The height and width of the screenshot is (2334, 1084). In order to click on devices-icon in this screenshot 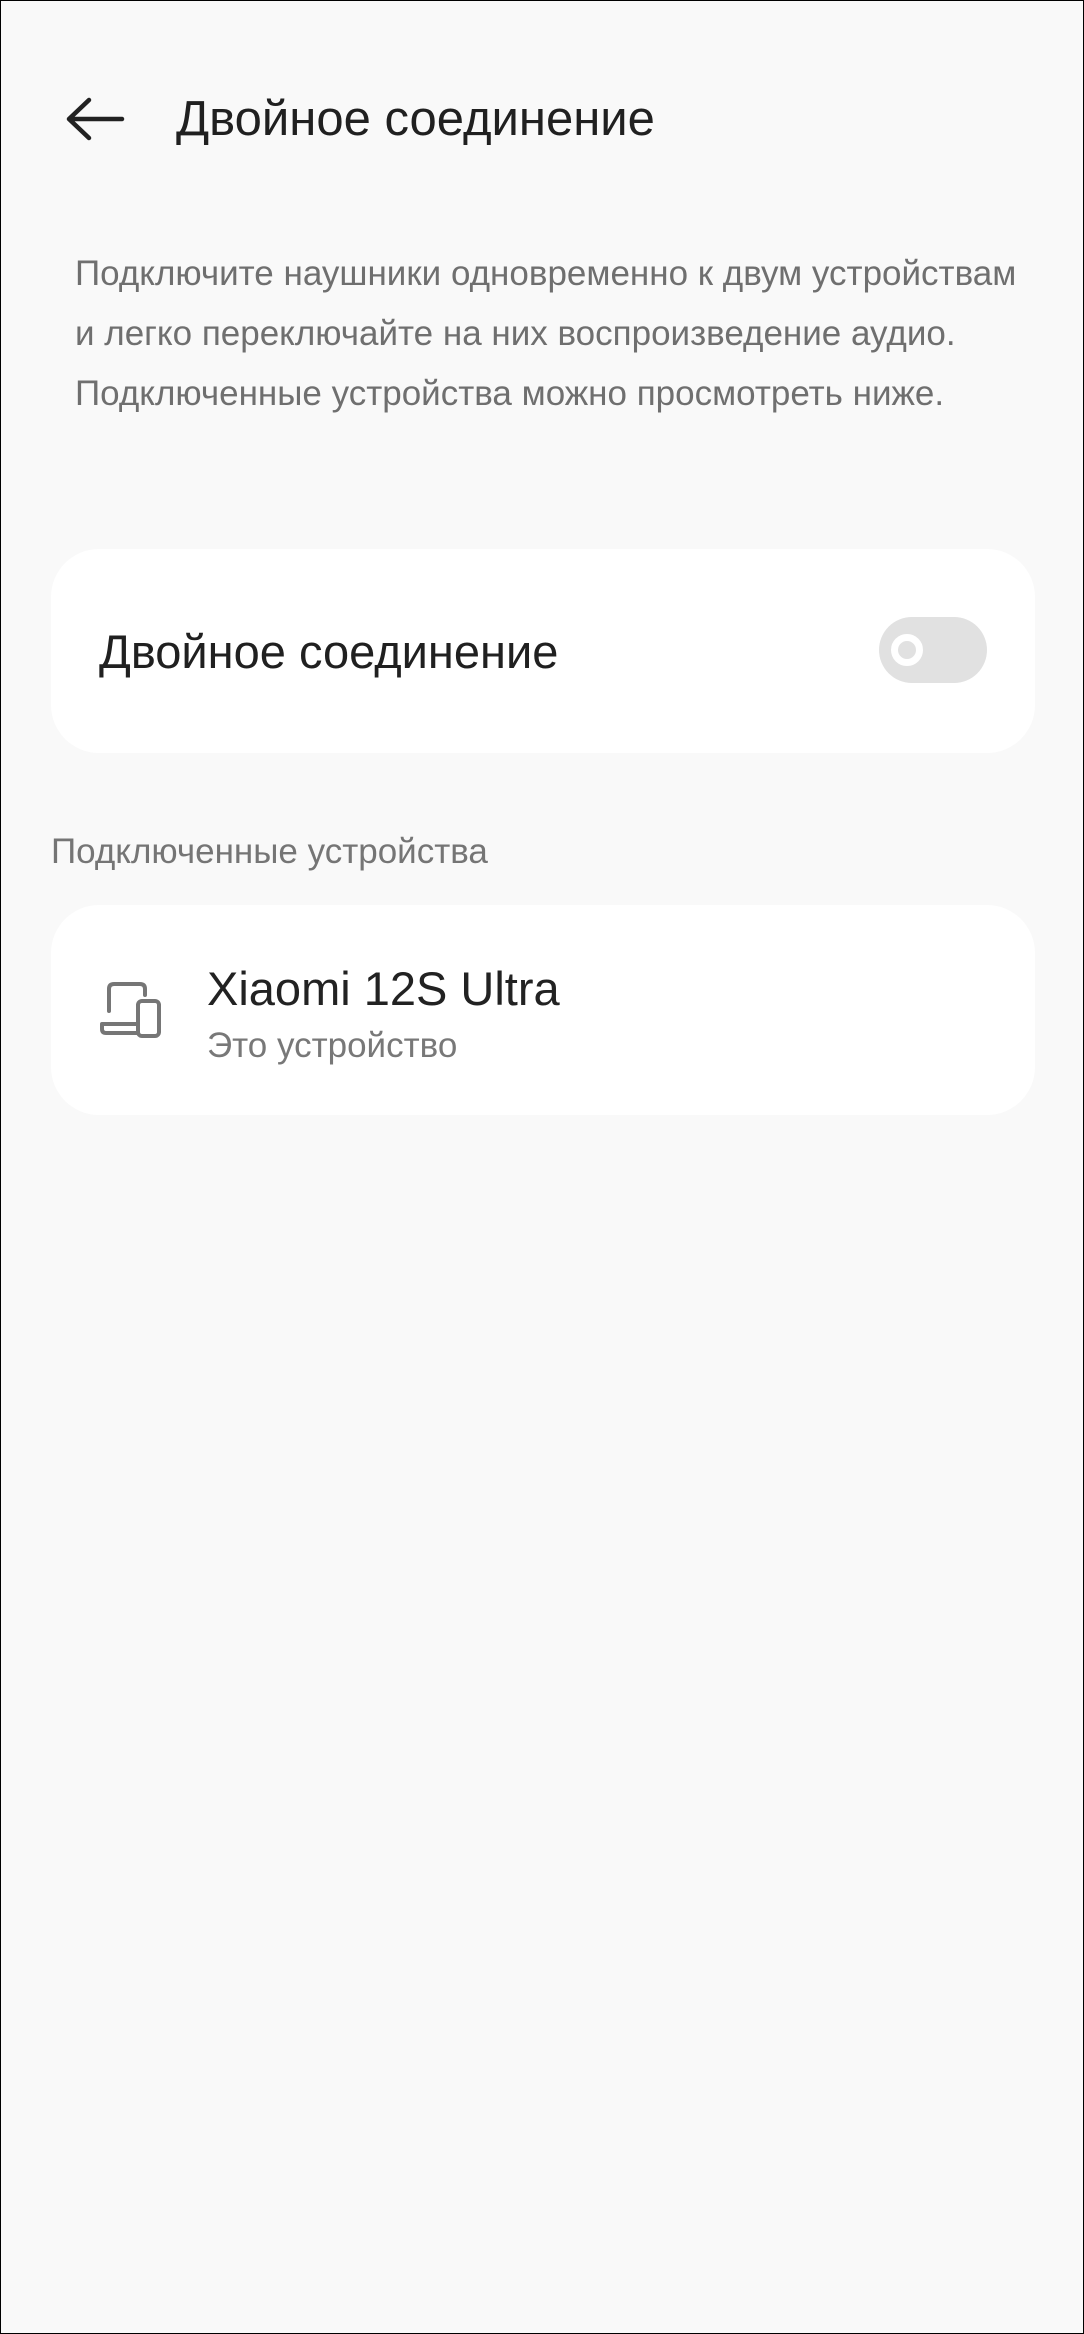, I will do `click(130, 1010)`.